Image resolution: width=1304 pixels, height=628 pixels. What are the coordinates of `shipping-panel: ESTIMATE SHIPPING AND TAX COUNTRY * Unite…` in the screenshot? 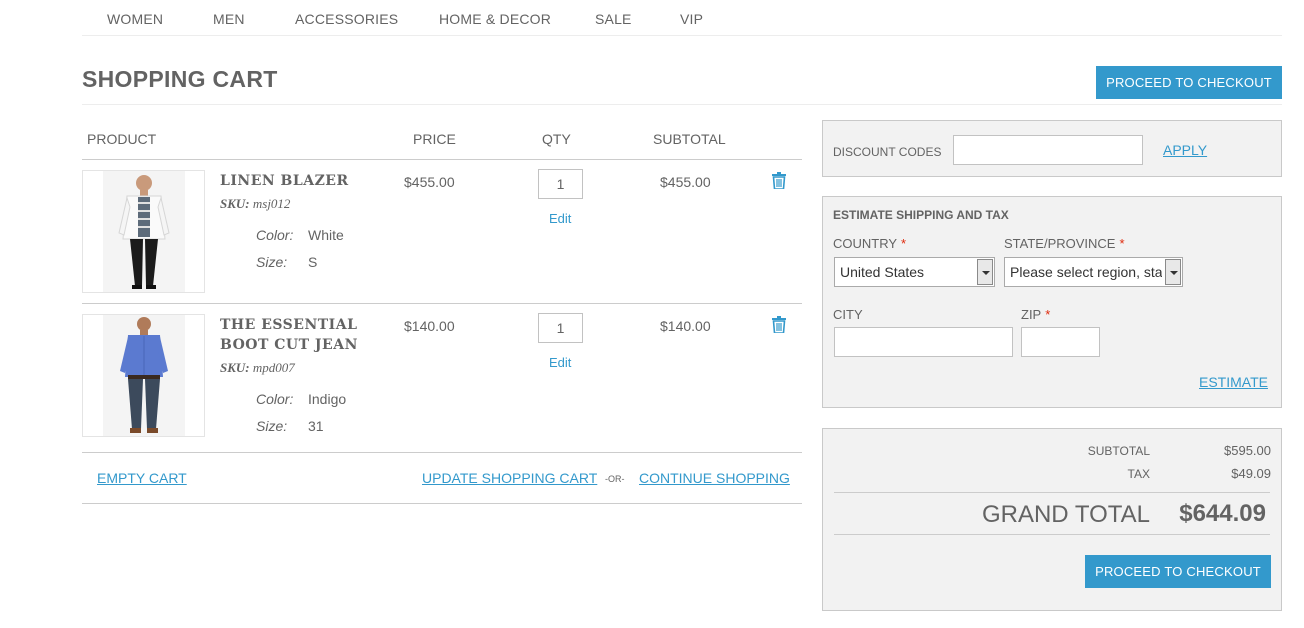 It's located at (1052, 302).